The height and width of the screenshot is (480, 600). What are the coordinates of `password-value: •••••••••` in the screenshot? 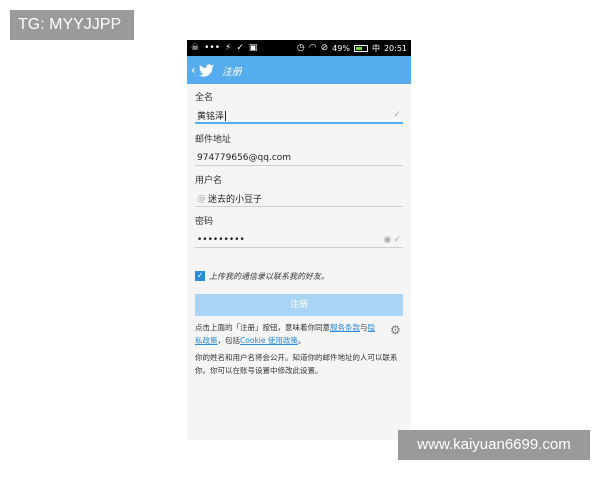 It's located at (221, 239).